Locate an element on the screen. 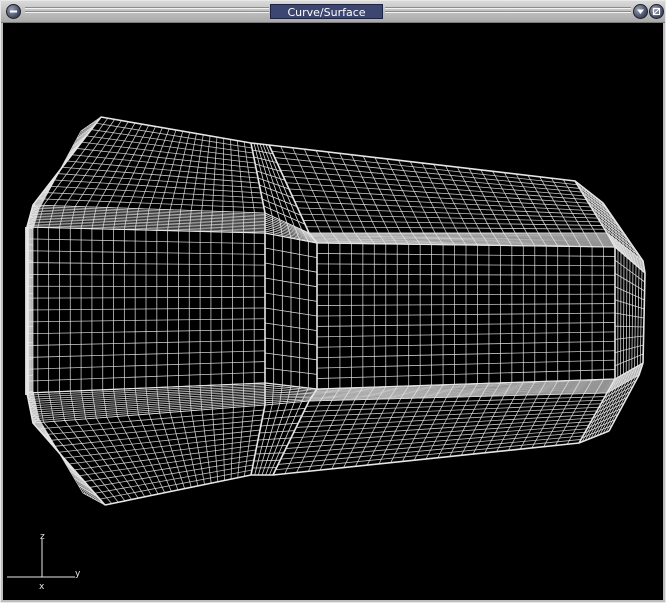 The height and width of the screenshot is (603, 666). minus-icon is located at coordinates (13, 11).